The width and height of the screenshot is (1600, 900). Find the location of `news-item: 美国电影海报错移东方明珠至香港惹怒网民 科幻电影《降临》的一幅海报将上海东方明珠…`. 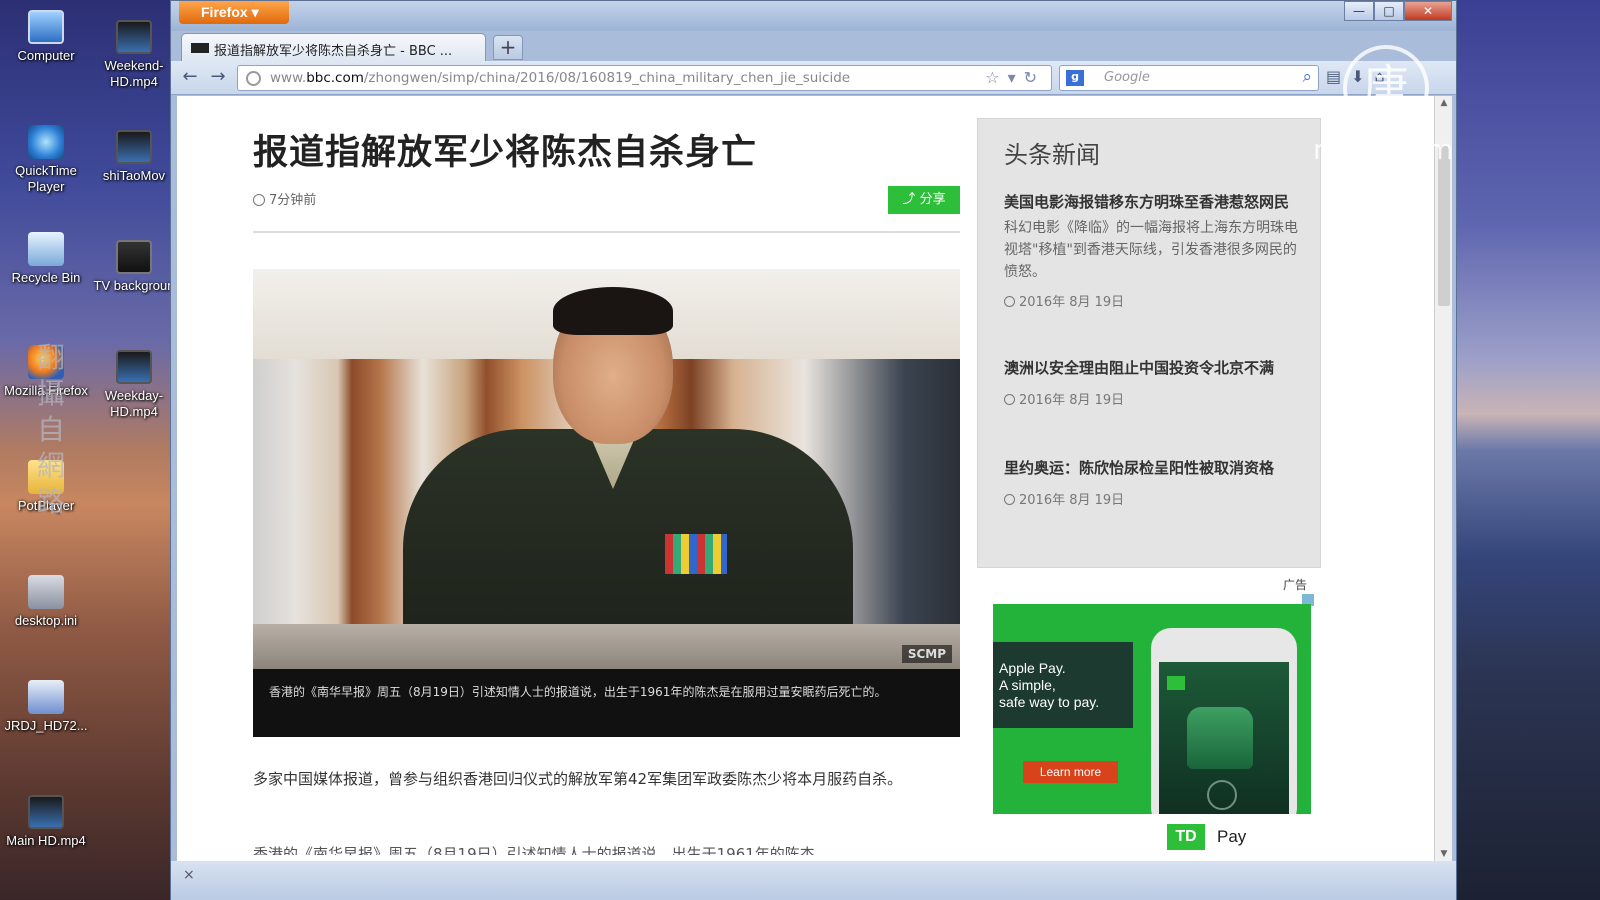

news-item: 美国电影海报错移东方明珠至香港惹怒网民 科幻电影《降临》的一幅海报将上海东方明珠… is located at coordinates (1154, 249).